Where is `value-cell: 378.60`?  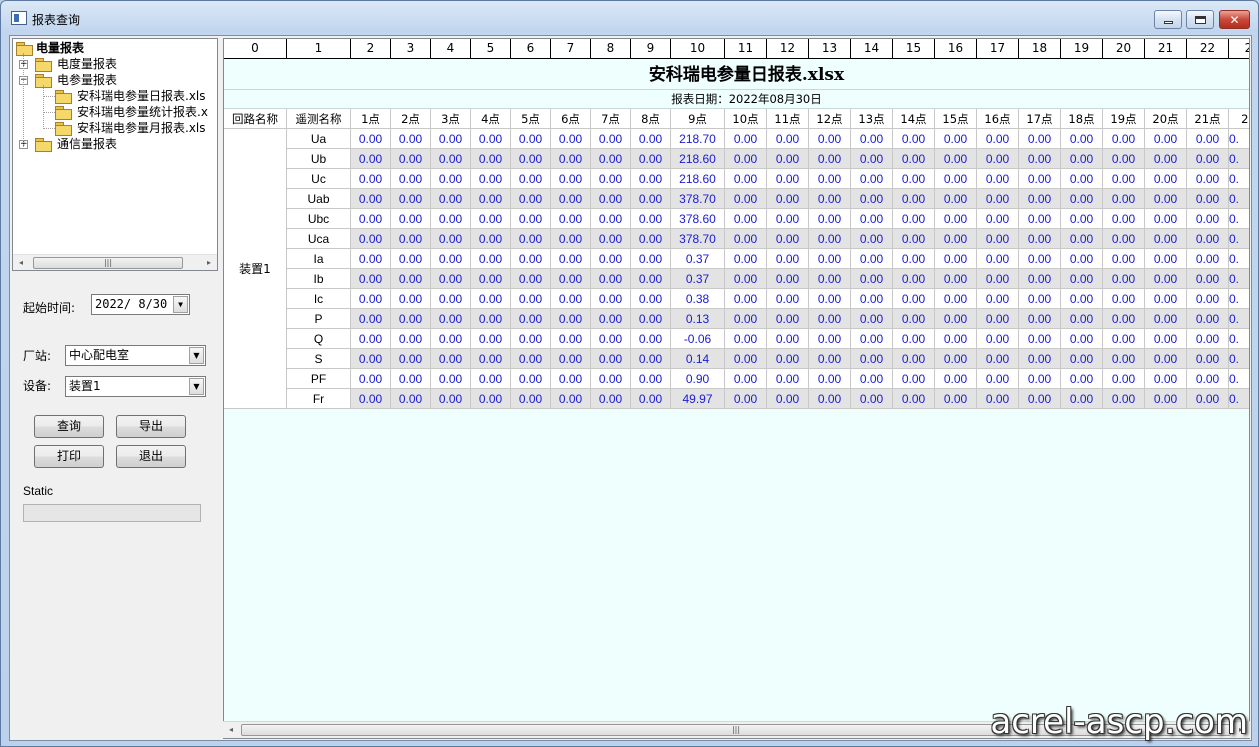
value-cell: 378.60 is located at coordinates (698, 219).